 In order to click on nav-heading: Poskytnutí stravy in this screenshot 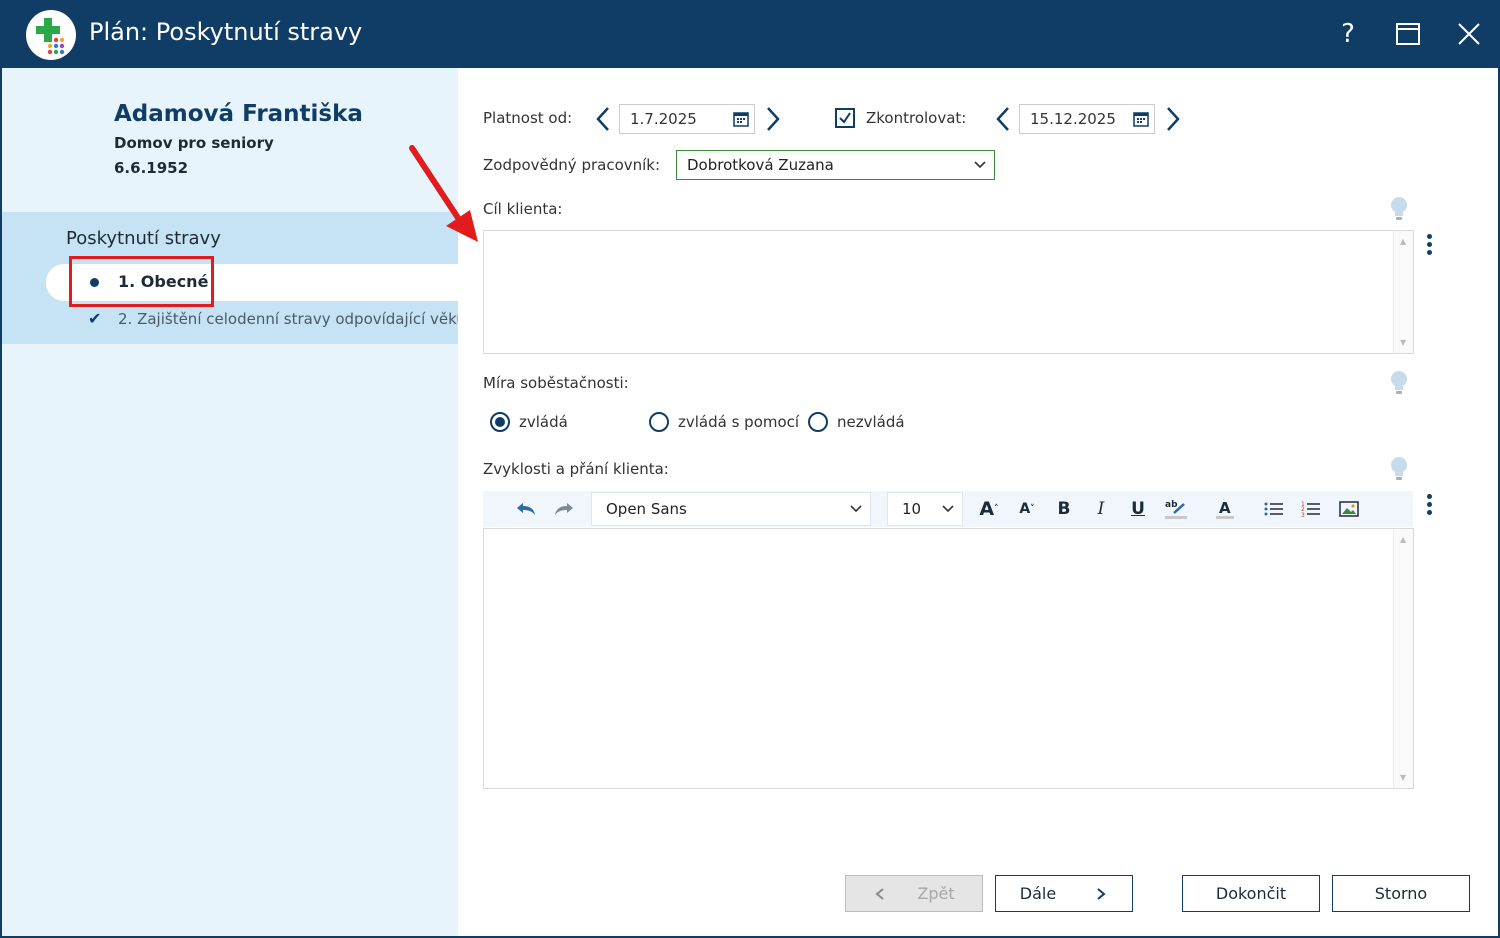, I will do `click(143, 238)`.